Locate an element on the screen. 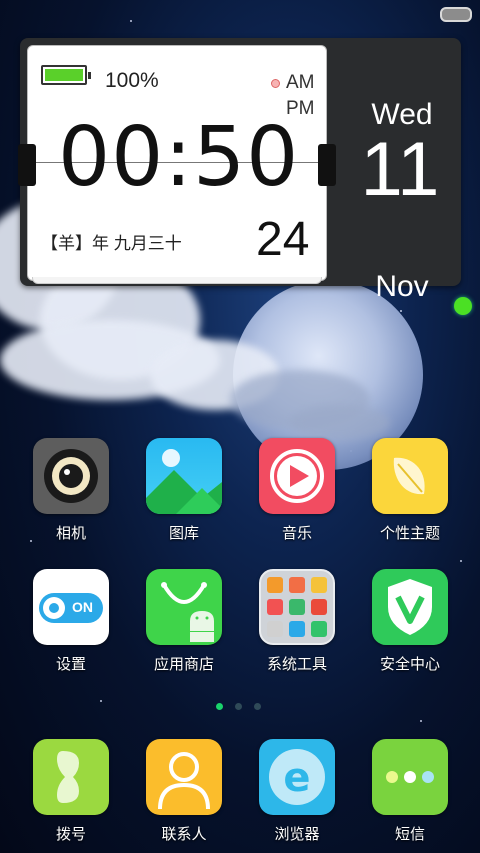 Image resolution: width=480 pixels, height=853 pixels. folder-system-tools: 系统工具 is located at coordinates (297, 621).